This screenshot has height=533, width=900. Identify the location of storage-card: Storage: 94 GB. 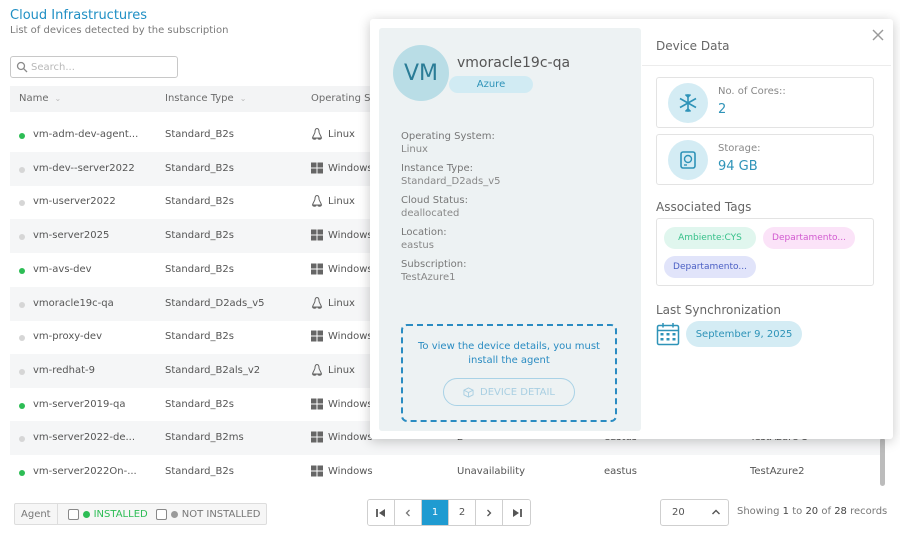
(765, 159).